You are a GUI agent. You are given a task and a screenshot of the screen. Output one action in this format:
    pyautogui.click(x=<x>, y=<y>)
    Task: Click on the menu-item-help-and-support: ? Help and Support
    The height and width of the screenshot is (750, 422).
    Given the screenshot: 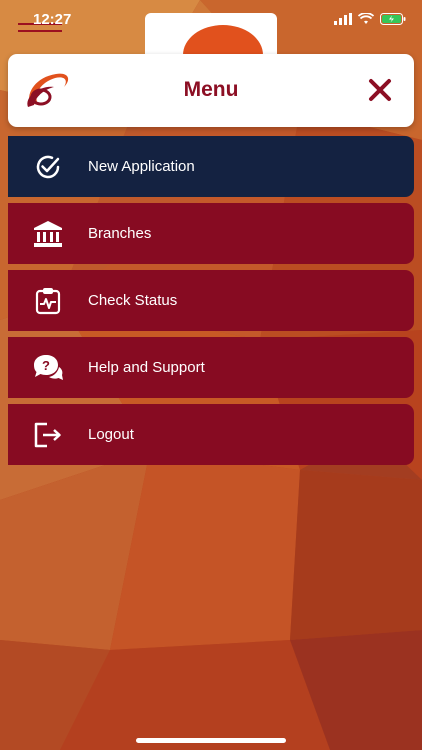 What is the action you would take?
    pyautogui.click(x=211, y=367)
    